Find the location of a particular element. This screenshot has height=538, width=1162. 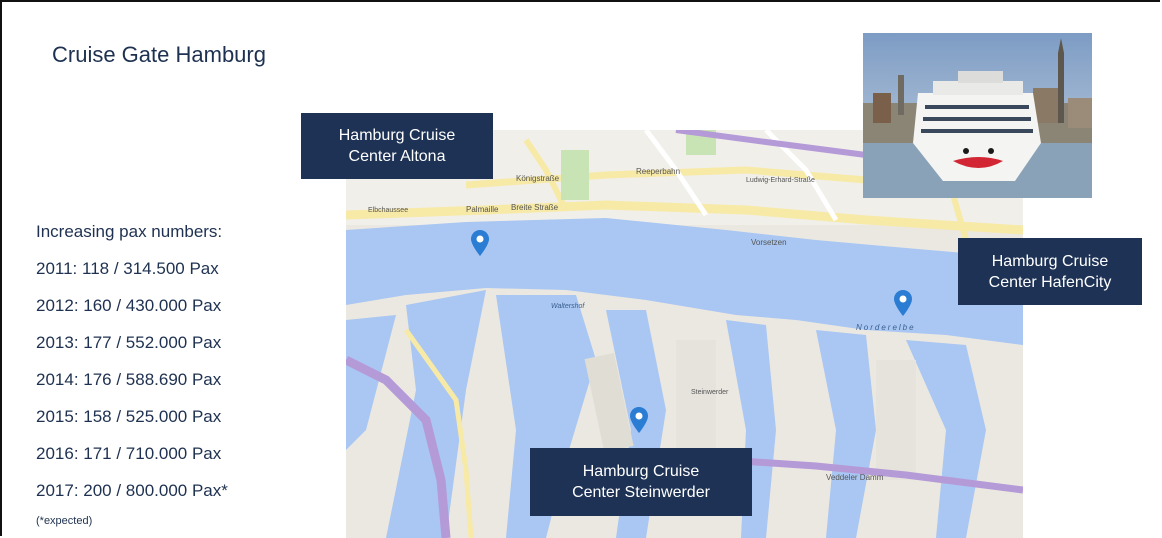

map-area-label: Steinwerder is located at coordinates (710, 392).